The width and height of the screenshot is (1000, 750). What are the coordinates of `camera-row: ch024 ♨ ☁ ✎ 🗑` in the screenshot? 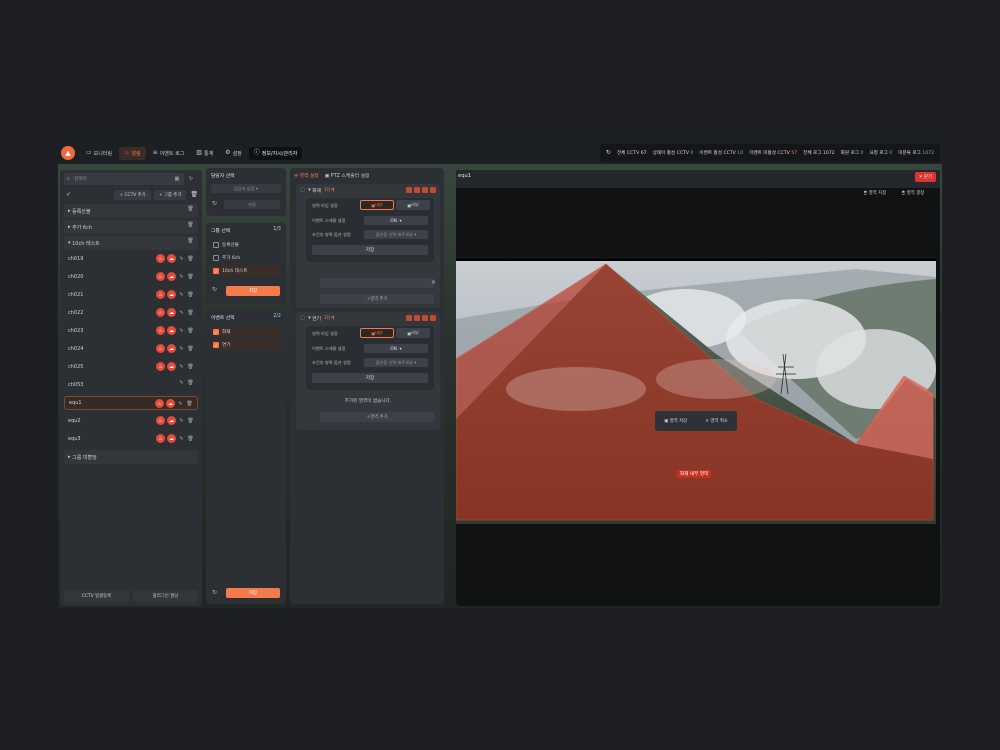 It's located at (131, 349).